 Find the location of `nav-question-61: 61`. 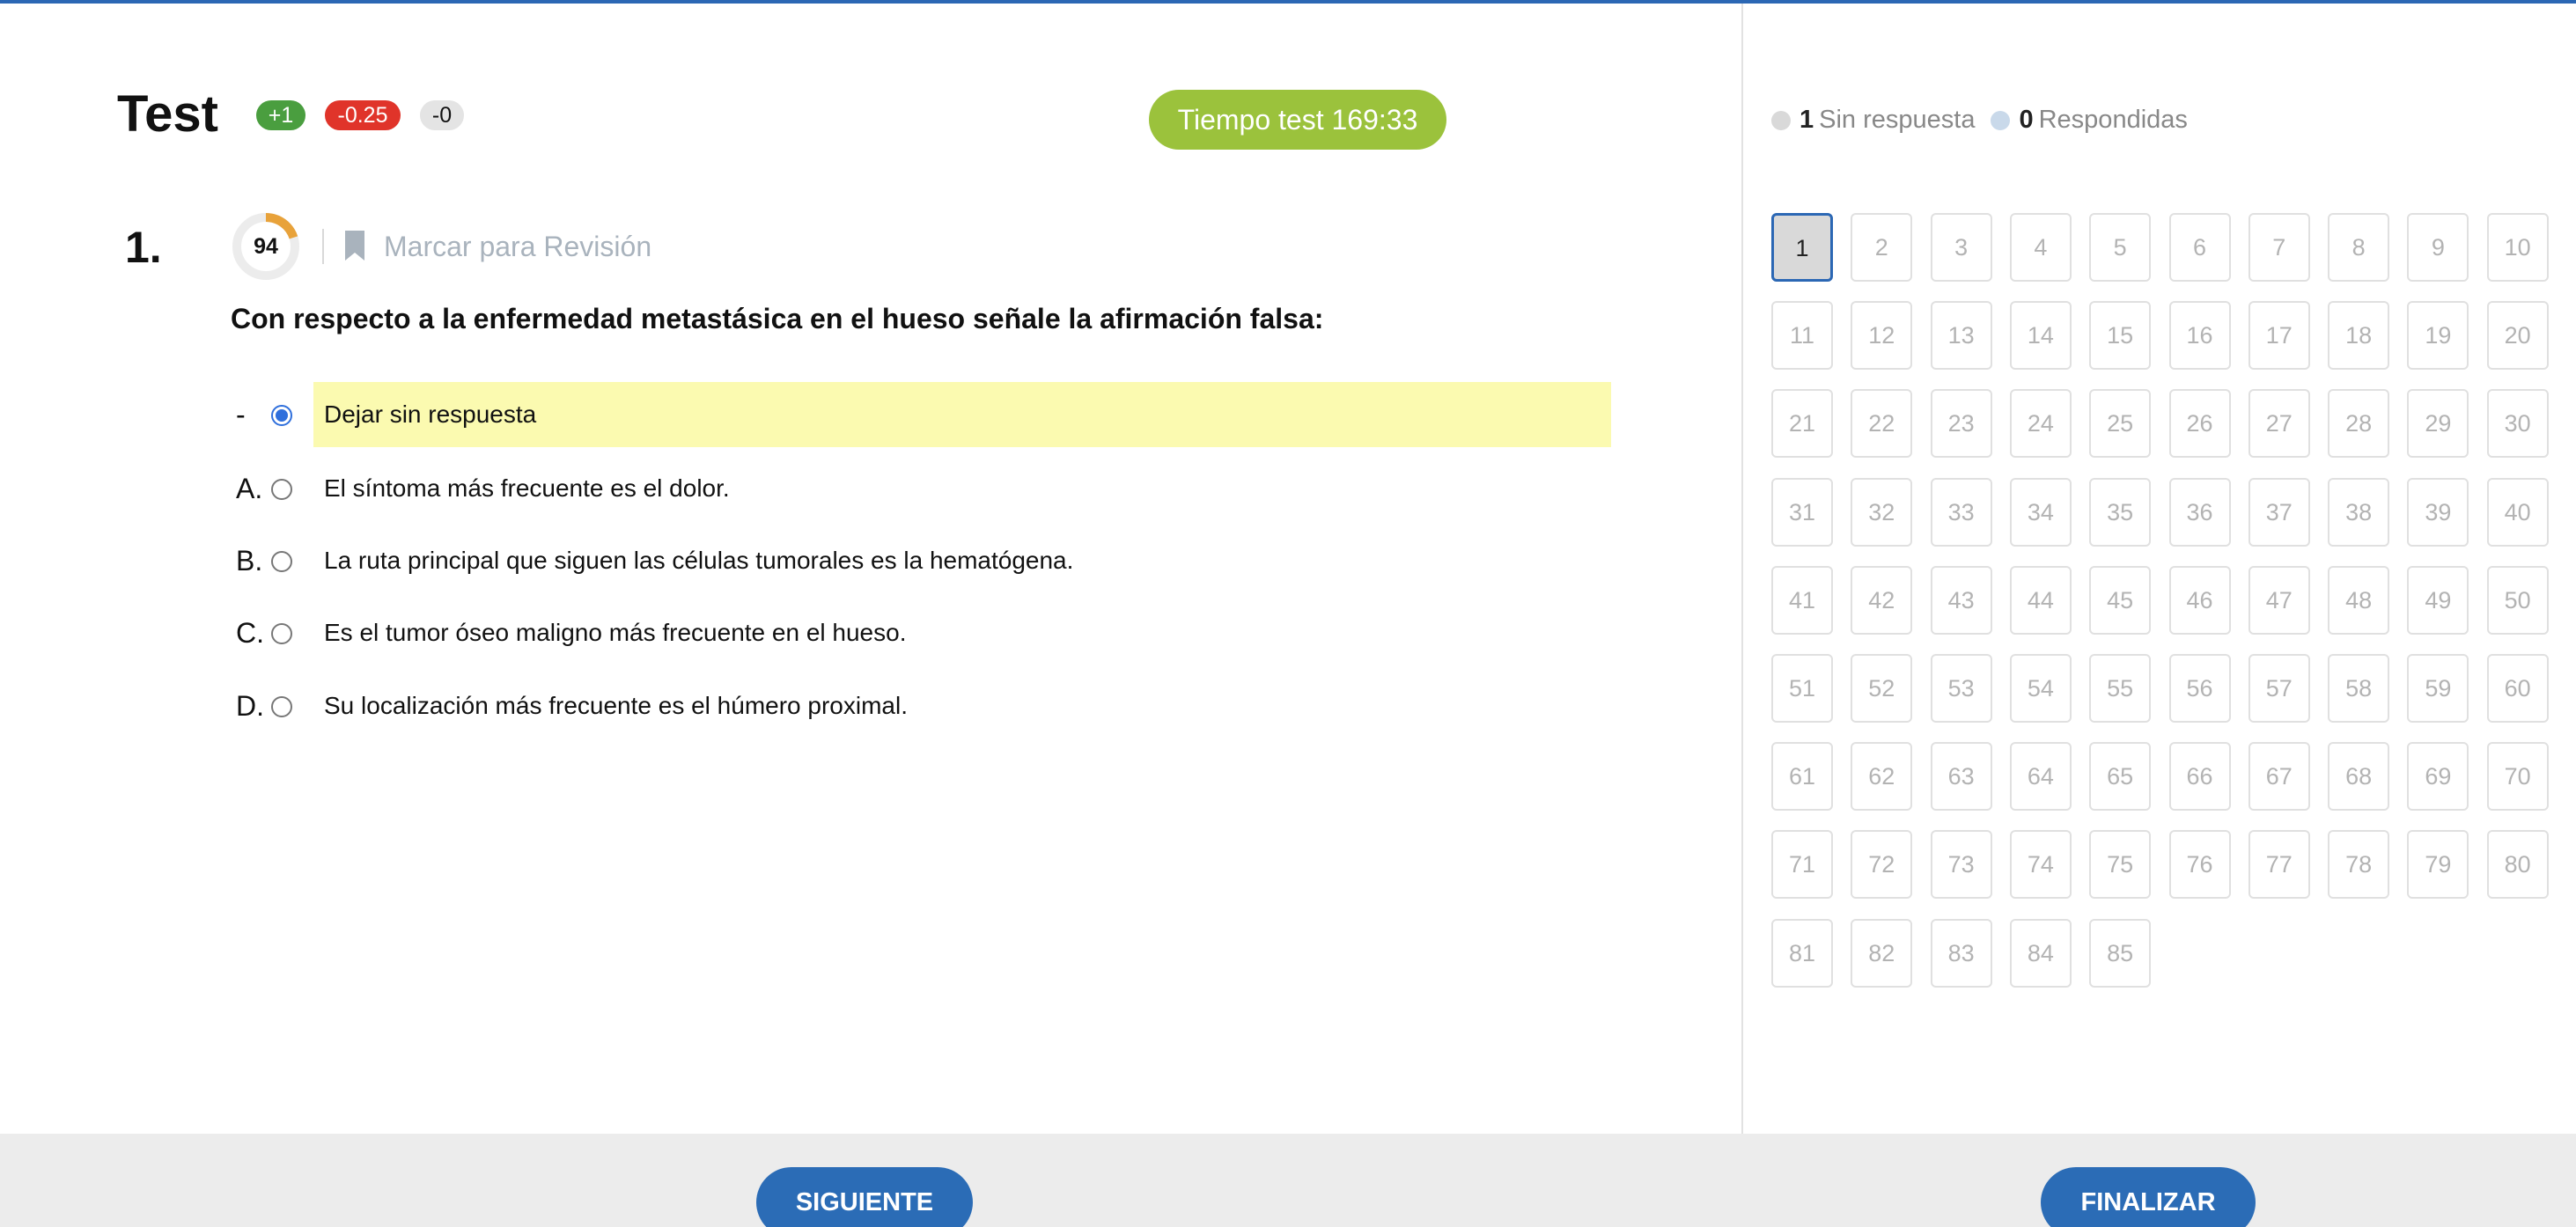

nav-question-61: 61 is located at coordinates (1802, 777).